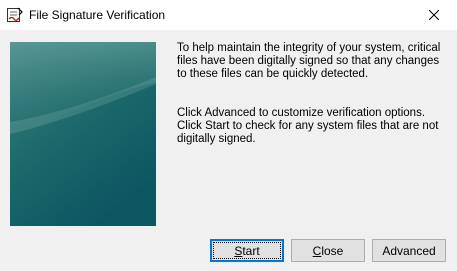 The height and width of the screenshot is (271, 457). I want to click on focus-ring, so click(247, 250).